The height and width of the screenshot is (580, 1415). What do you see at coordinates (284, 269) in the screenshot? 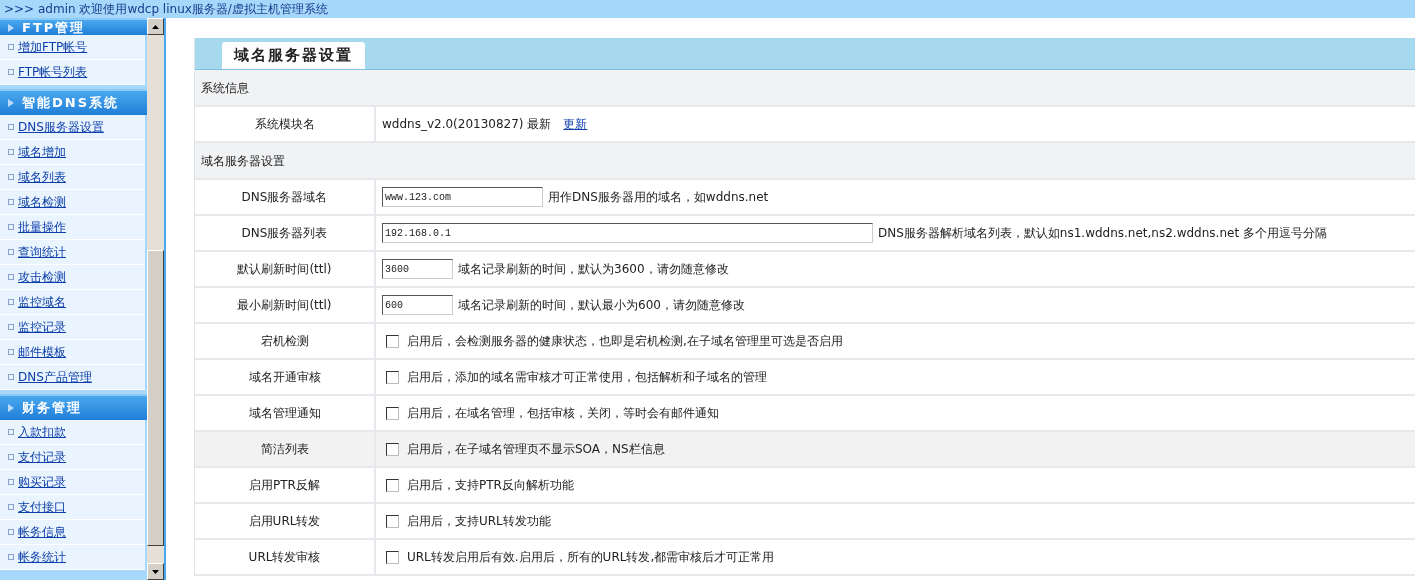
I see `field-label: 默认刷新时间(ttl)` at bounding box center [284, 269].